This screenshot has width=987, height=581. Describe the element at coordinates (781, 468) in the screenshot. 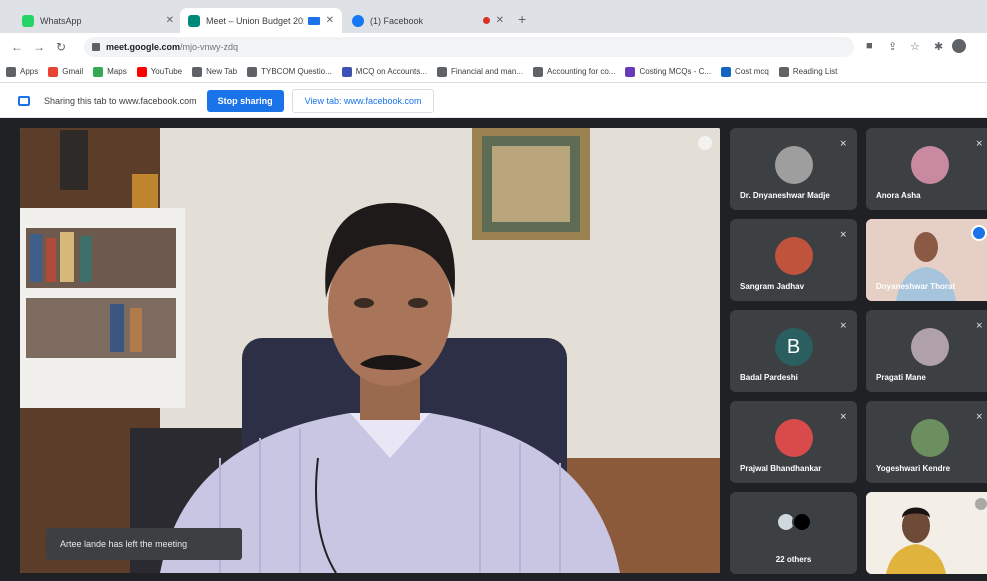

I see `participant-name: Prajwal Bhandhankar` at that location.